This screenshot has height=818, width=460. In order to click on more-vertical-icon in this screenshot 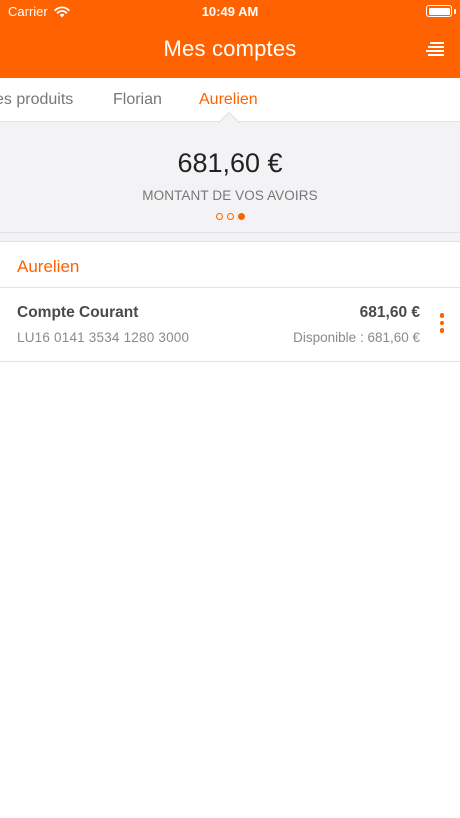, I will do `click(442, 324)`.